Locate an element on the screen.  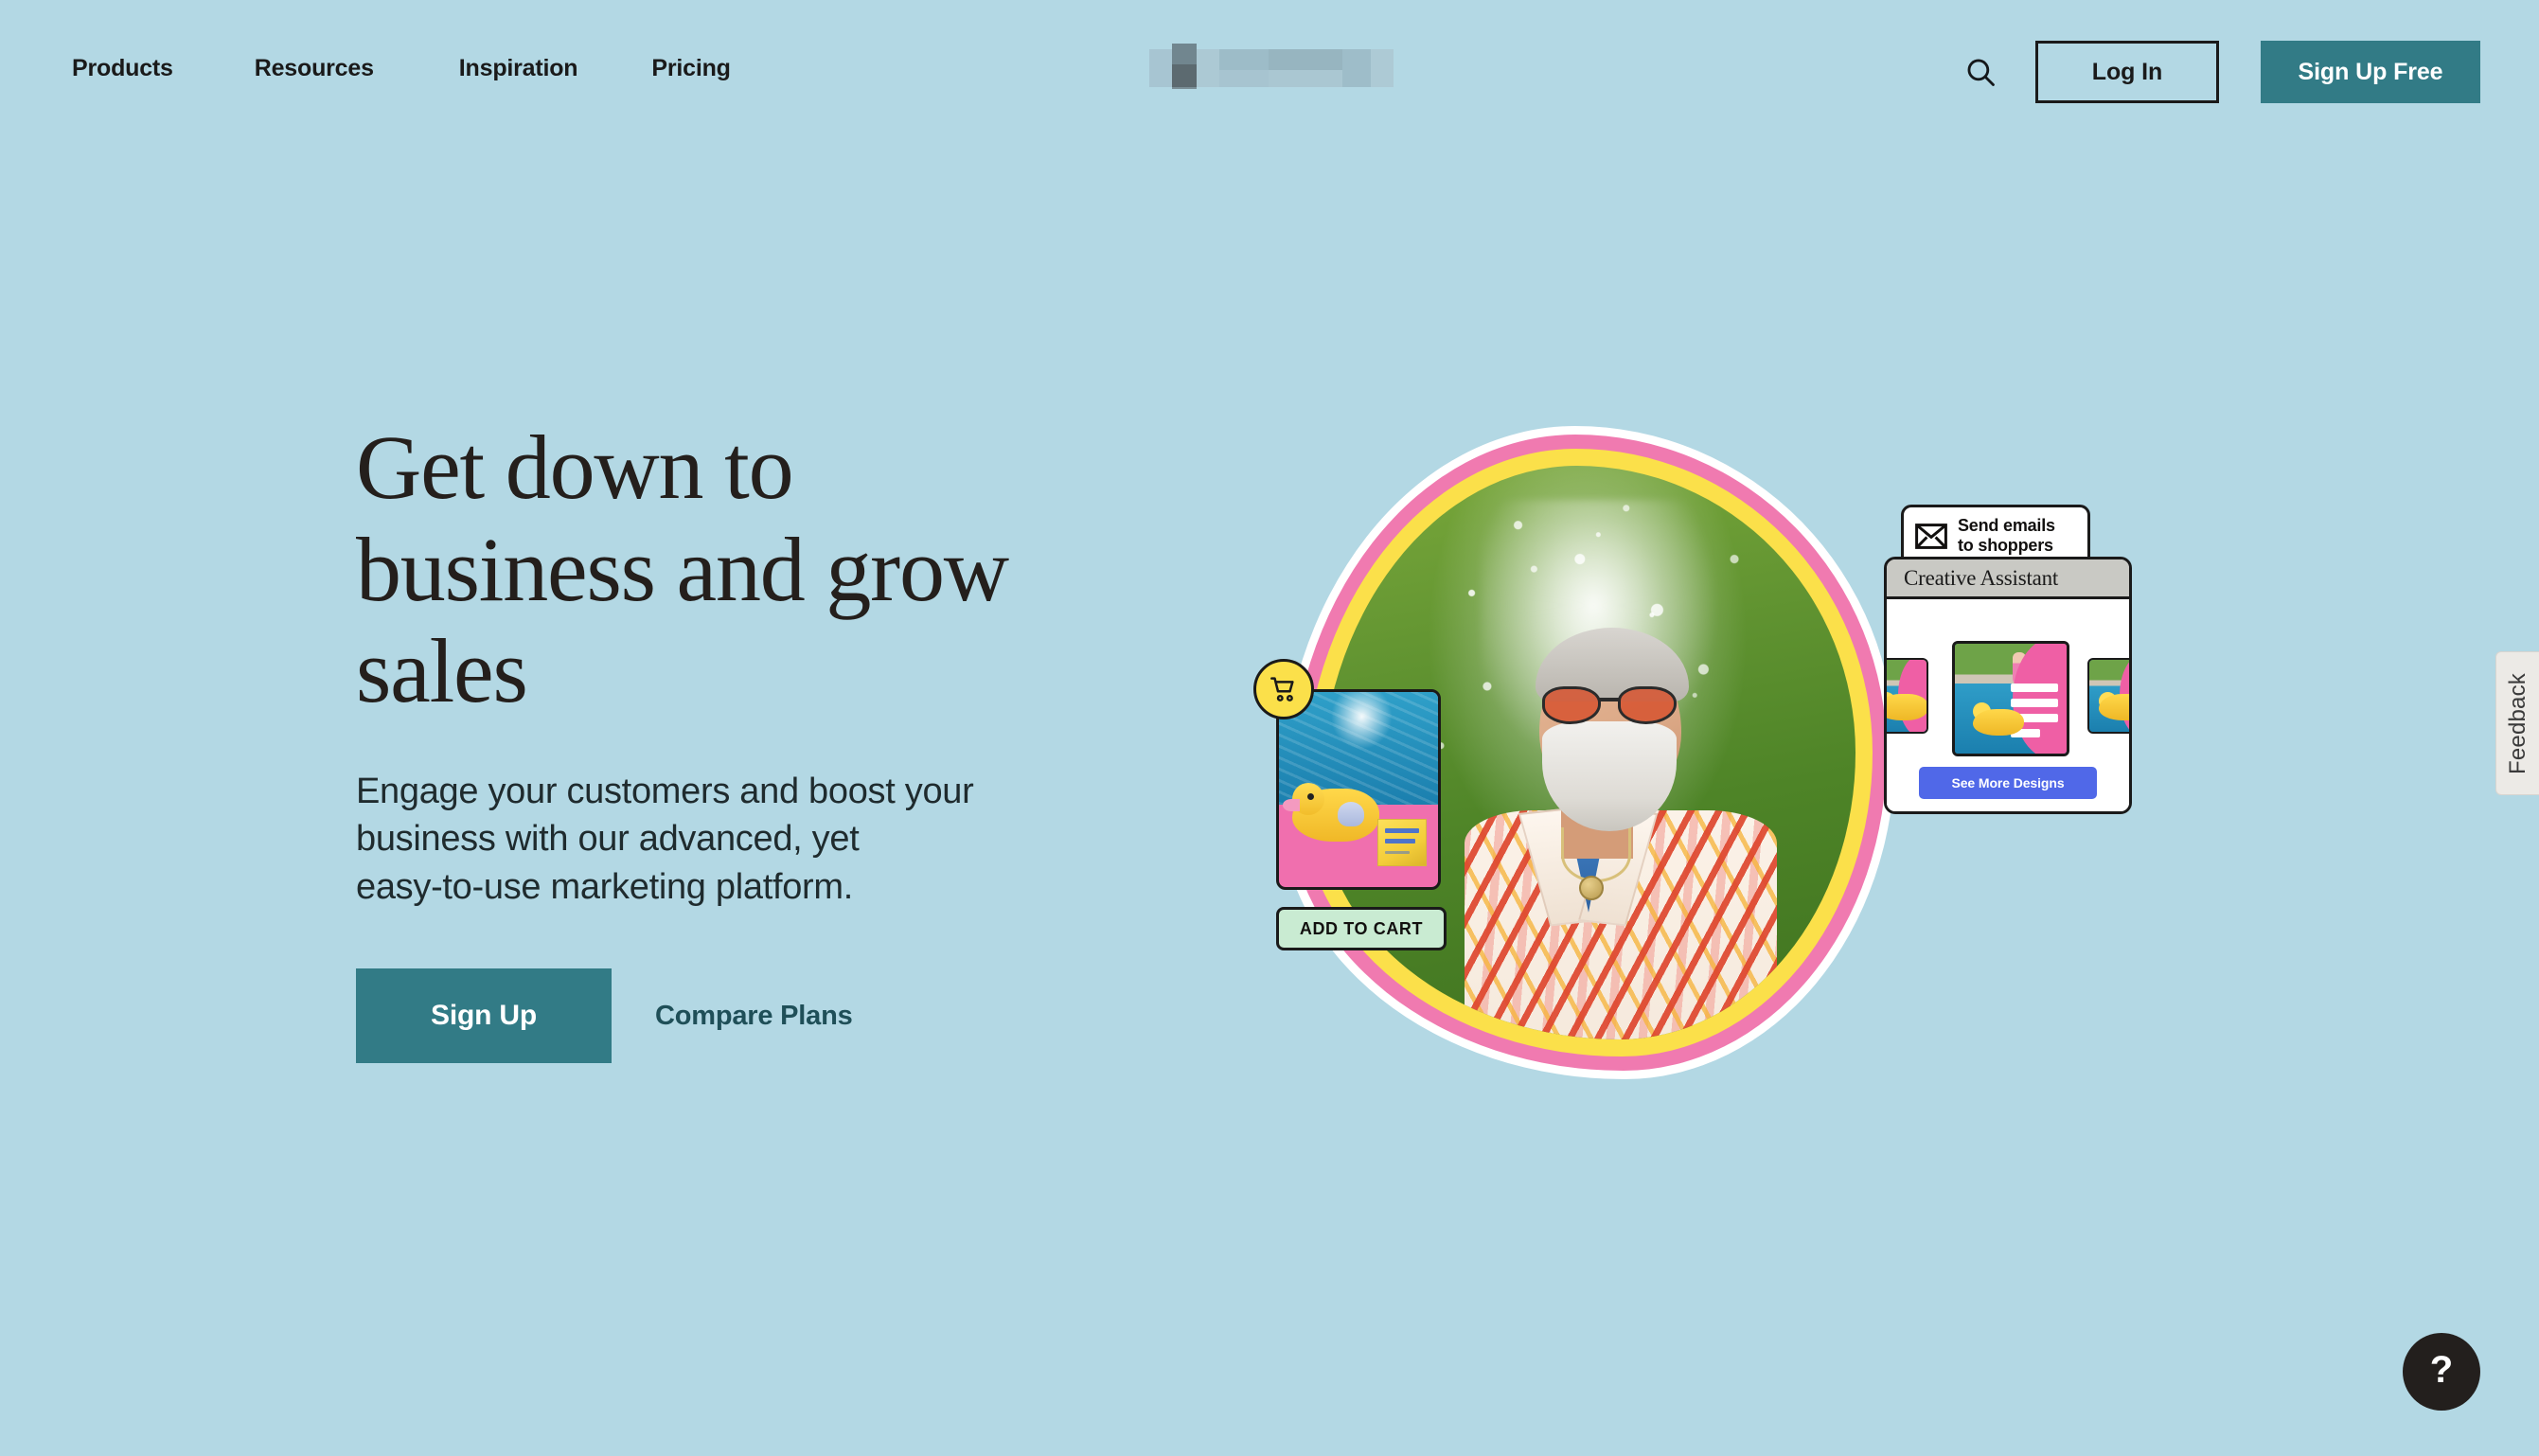
creative-assistant-header: Creative Assistant is located at coordinates (2008, 579).